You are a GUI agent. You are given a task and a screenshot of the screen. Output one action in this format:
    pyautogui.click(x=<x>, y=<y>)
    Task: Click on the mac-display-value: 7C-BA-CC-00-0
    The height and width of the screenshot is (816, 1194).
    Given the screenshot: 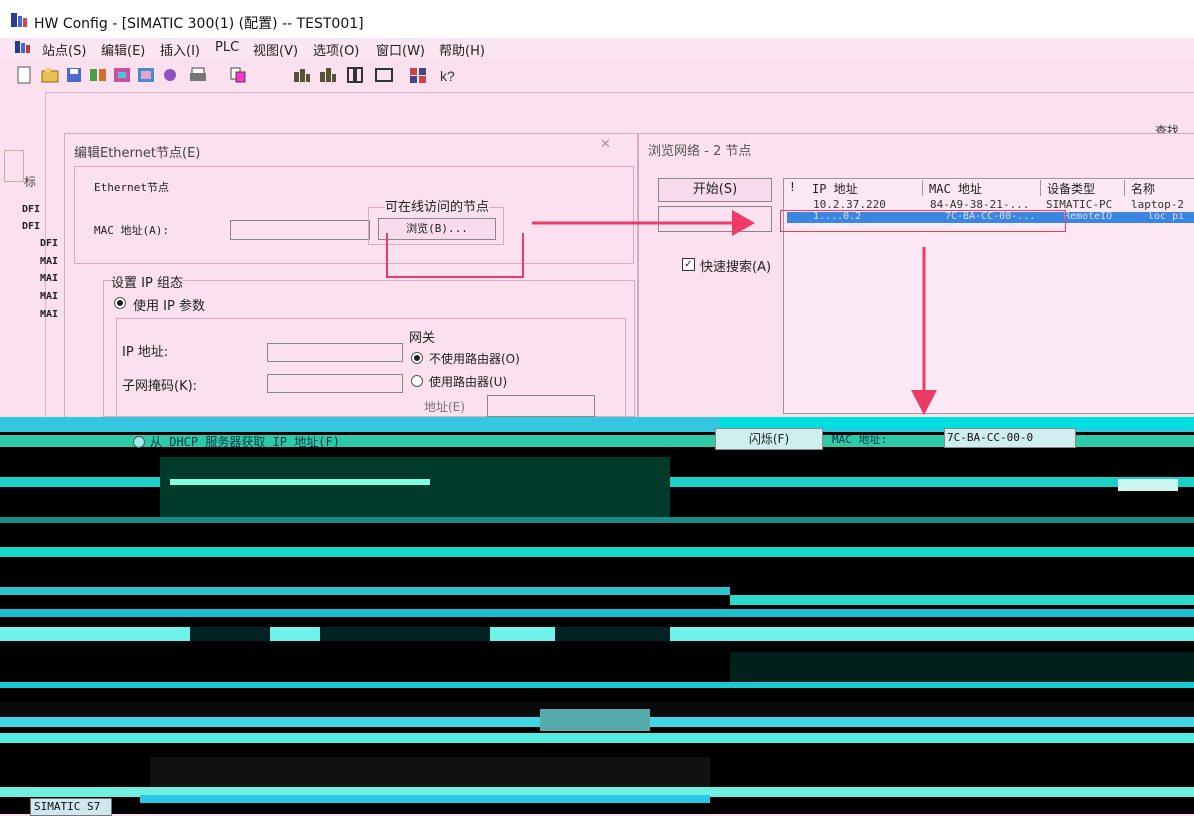 What is the action you would take?
    pyautogui.click(x=990, y=437)
    